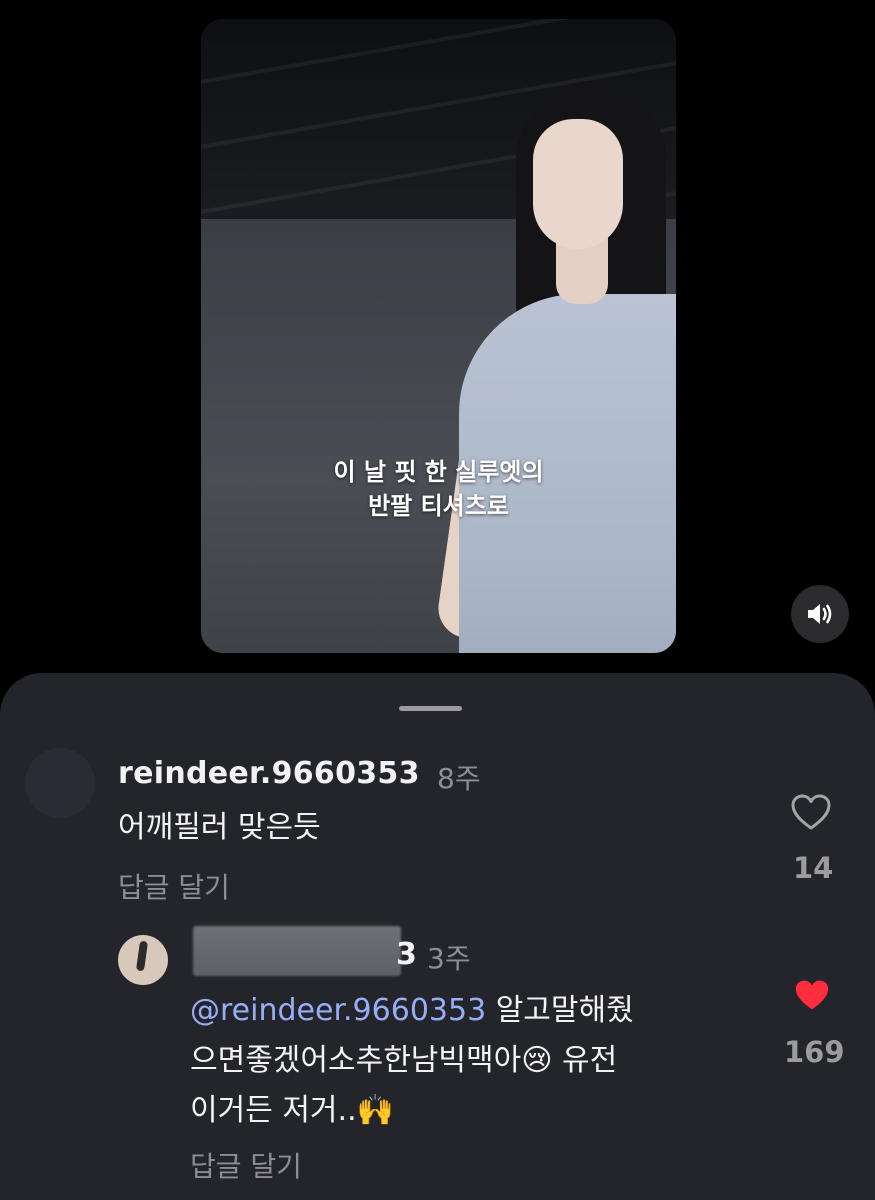  Describe the element at coordinates (438, 472) in the screenshot. I see `caption-line: 이 날 핏 한 실루엣의` at that location.